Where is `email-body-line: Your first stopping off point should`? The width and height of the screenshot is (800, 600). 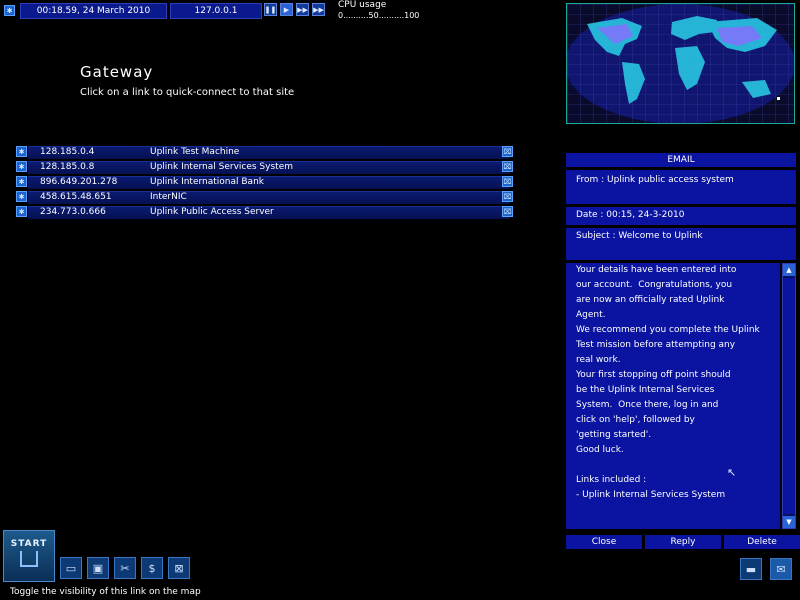
email-body-line: Your first stopping off point should is located at coordinates (653, 375).